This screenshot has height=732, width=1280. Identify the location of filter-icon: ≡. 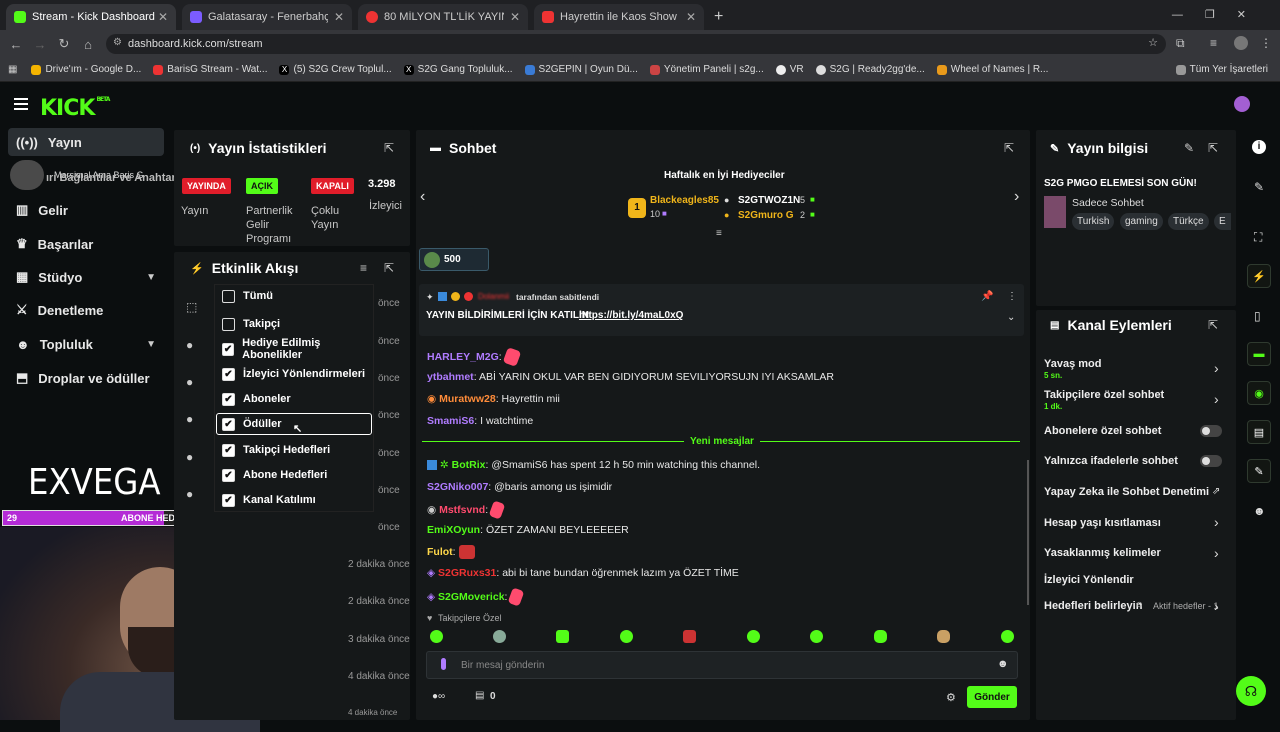
(363, 268).